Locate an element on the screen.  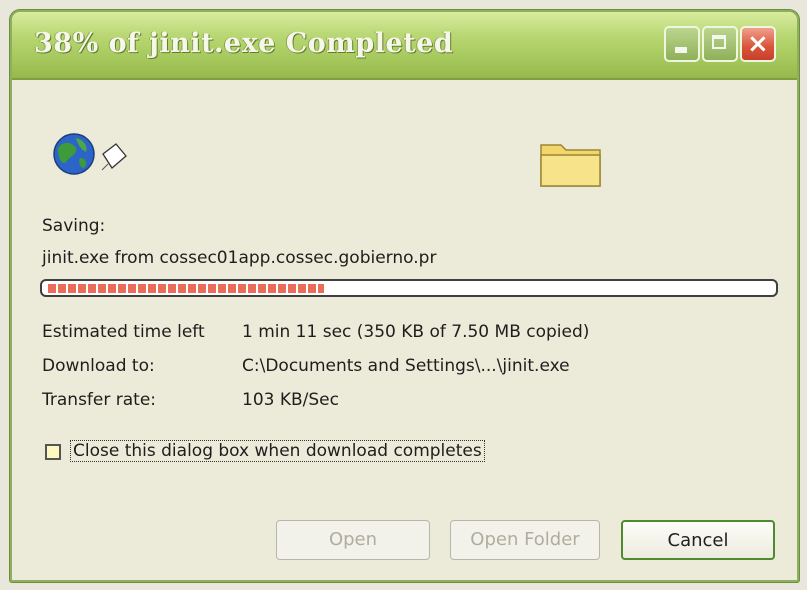
download-to-value: C:\Documents and Settings\...\jinit.exe is located at coordinates (406, 366).